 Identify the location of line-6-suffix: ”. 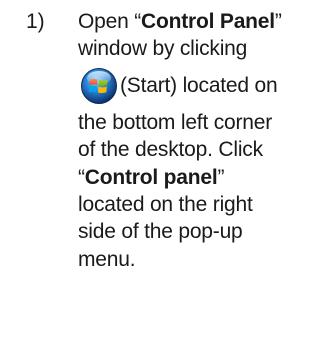
(221, 177).